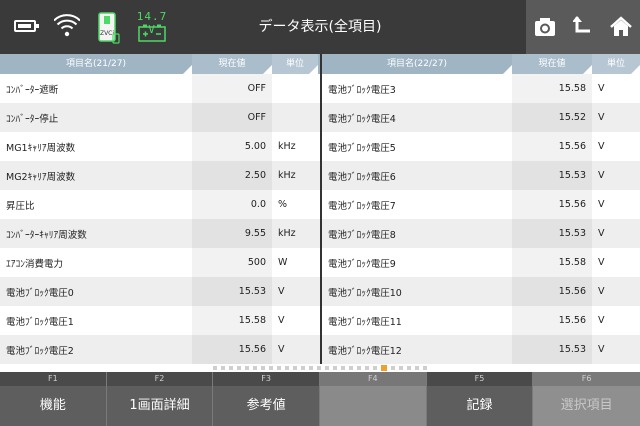 This screenshot has height=426, width=640. I want to click on function-bar: F1 機能 F2 1画面詳細 F3 参考値 F4 F5 記録 F6 選択項目, so click(320, 399).